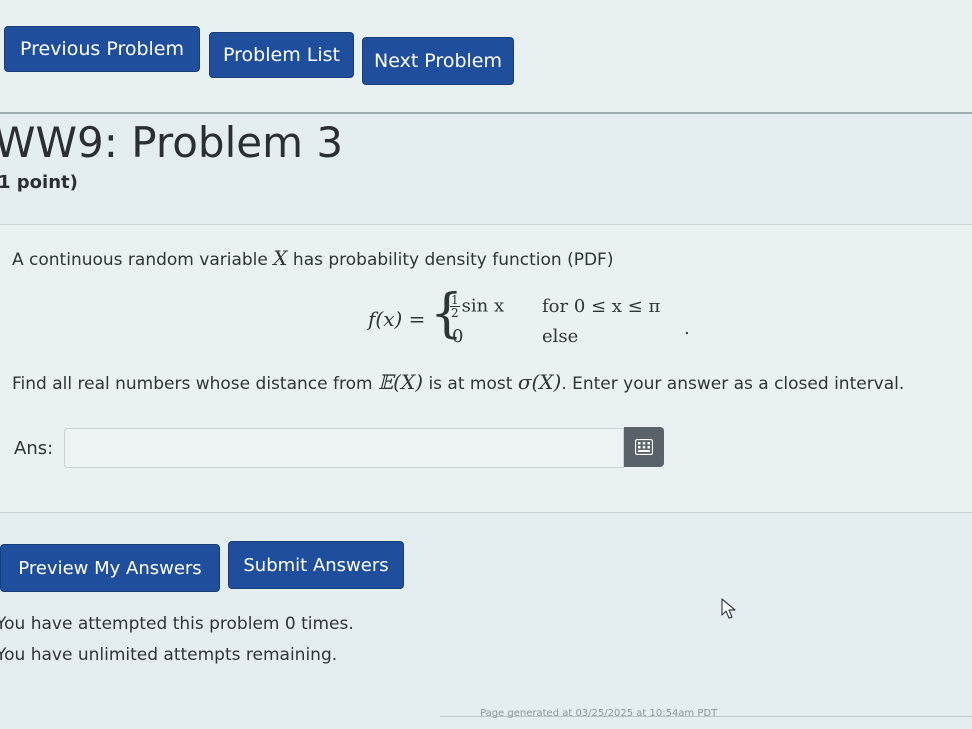 The height and width of the screenshot is (729, 972). What do you see at coordinates (470, 384) in the screenshot?
I see `question-mid: is at most` at bounding box center [470, 384].